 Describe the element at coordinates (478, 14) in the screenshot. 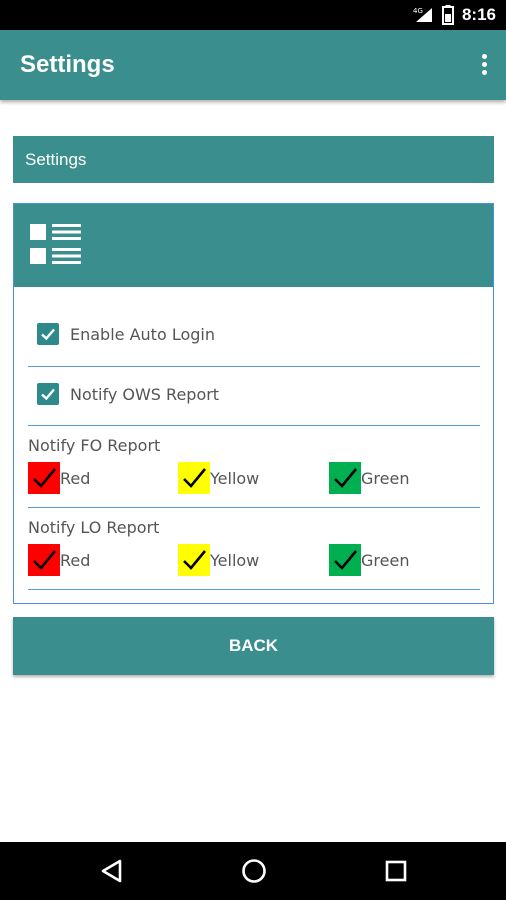

I see `status-time: 8:16` at that location.